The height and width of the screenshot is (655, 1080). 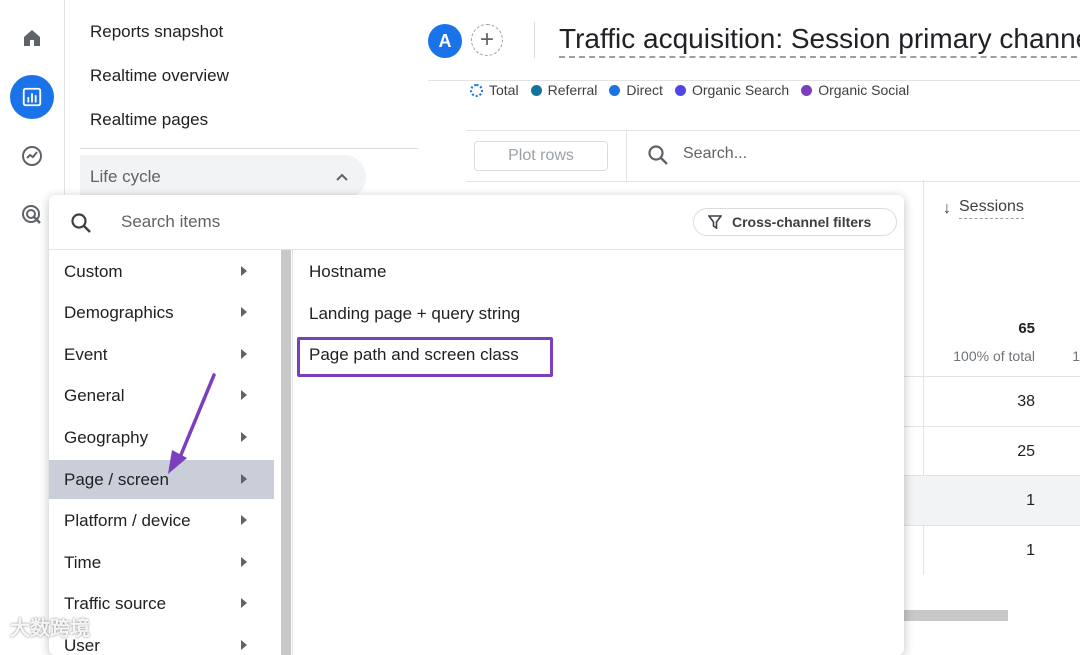 What do you see at coordinates (127, 520) in the screenshot?
I see `category-label: Platform / device` at bounding box center [127, 520].